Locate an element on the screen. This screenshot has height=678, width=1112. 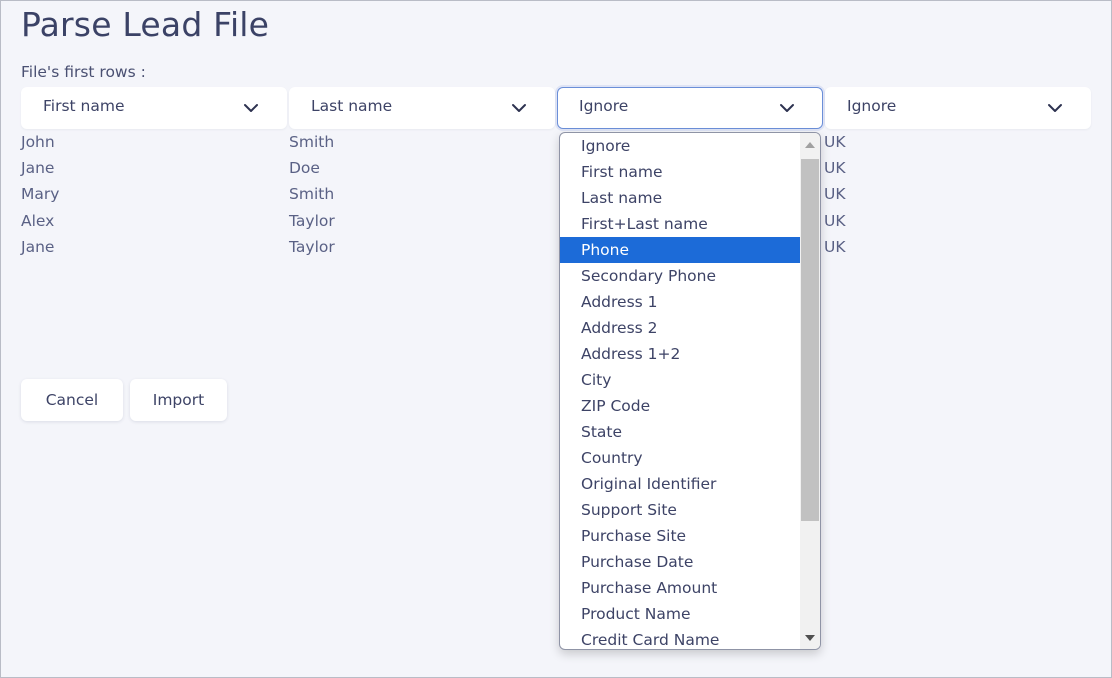
scrollbar-thumb is located at coordinates (810, 340).